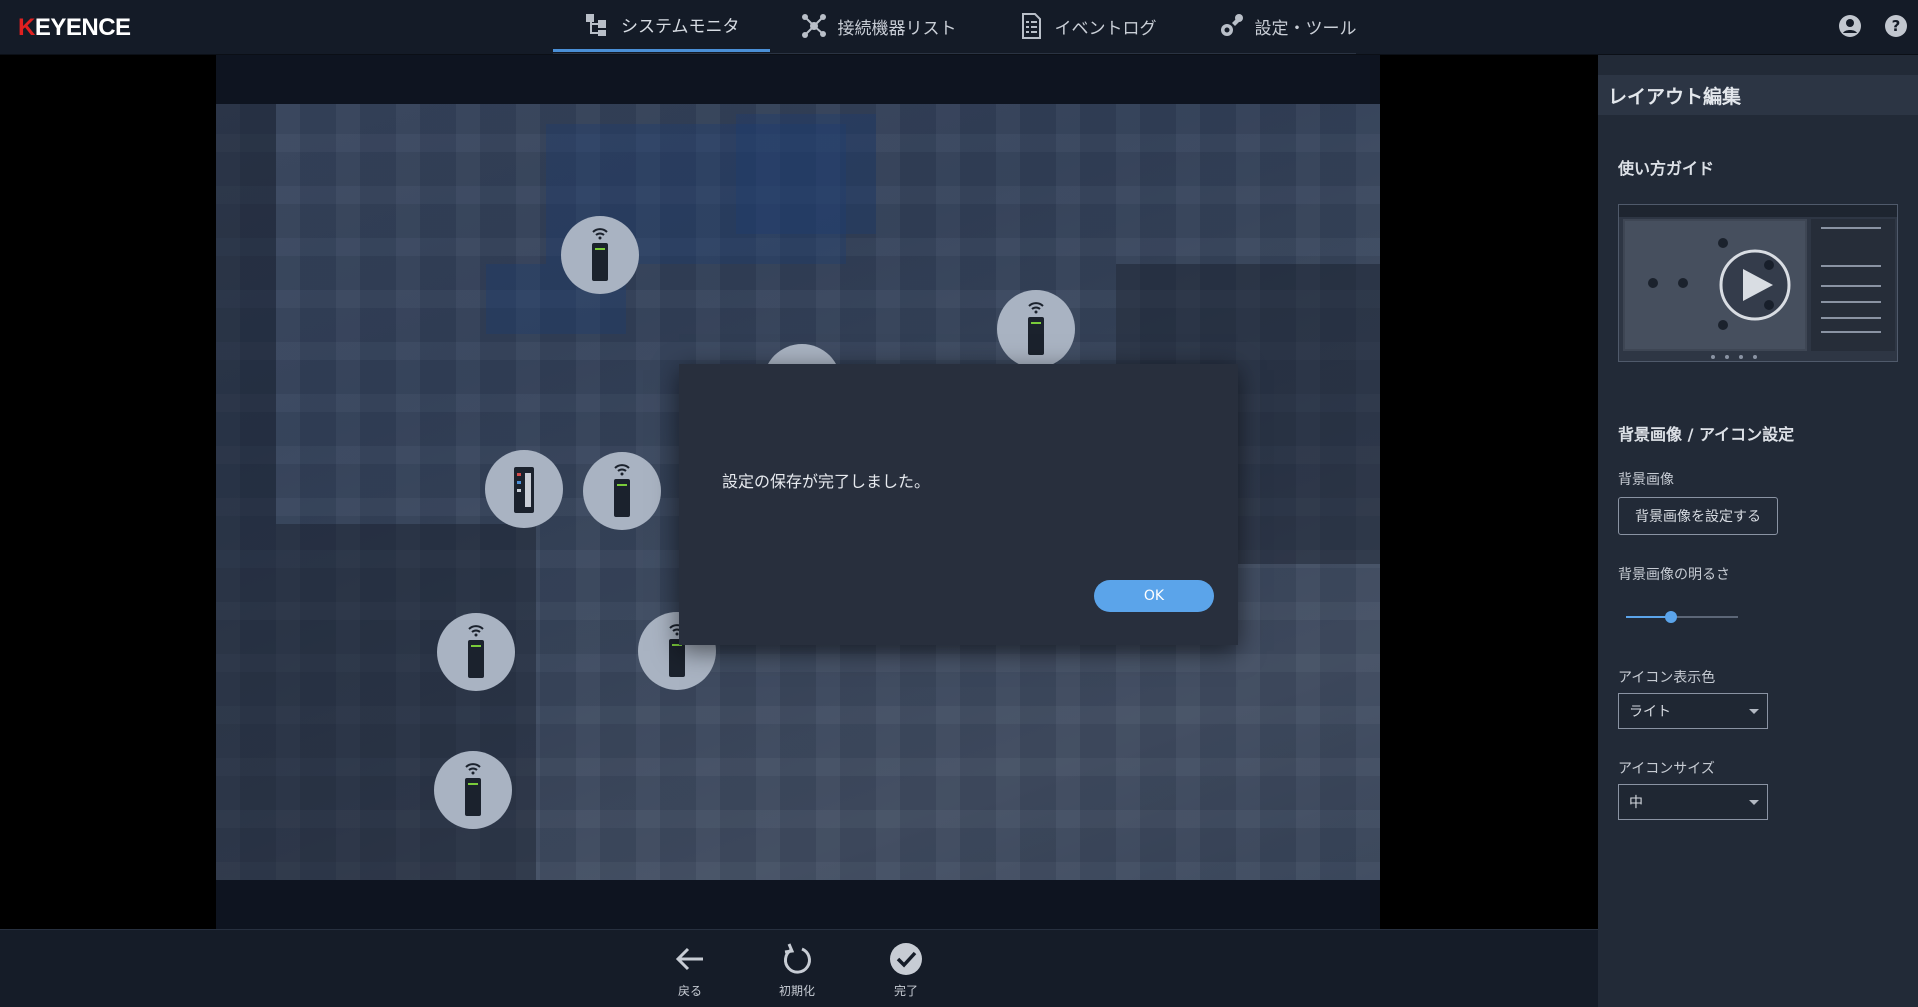  What do you see at coordinates (1693, 711) in the screenshot?
I see `icon-color-select: ライト` at bounding box center [1693, 711].